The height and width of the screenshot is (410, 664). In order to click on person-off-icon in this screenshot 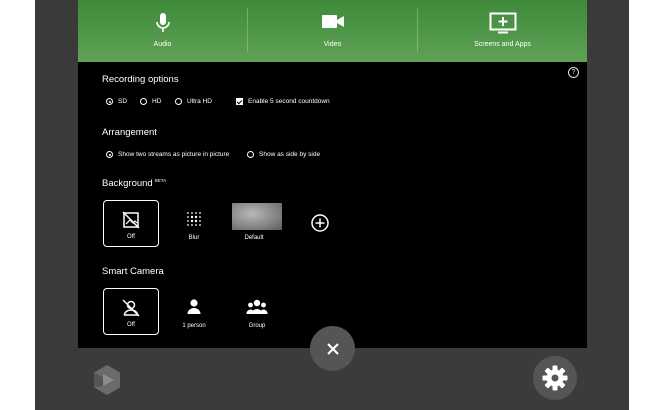, I will do `click(131, 308)`.